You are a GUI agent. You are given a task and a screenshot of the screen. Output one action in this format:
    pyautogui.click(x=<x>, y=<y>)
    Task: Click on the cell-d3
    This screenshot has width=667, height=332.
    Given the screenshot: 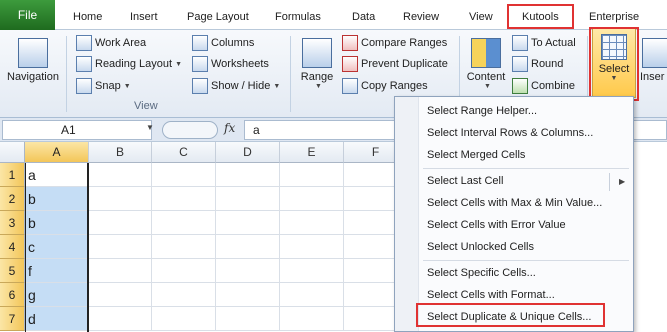 What is the action you would take?
    pyautogui.click(x=248, y=223)
    